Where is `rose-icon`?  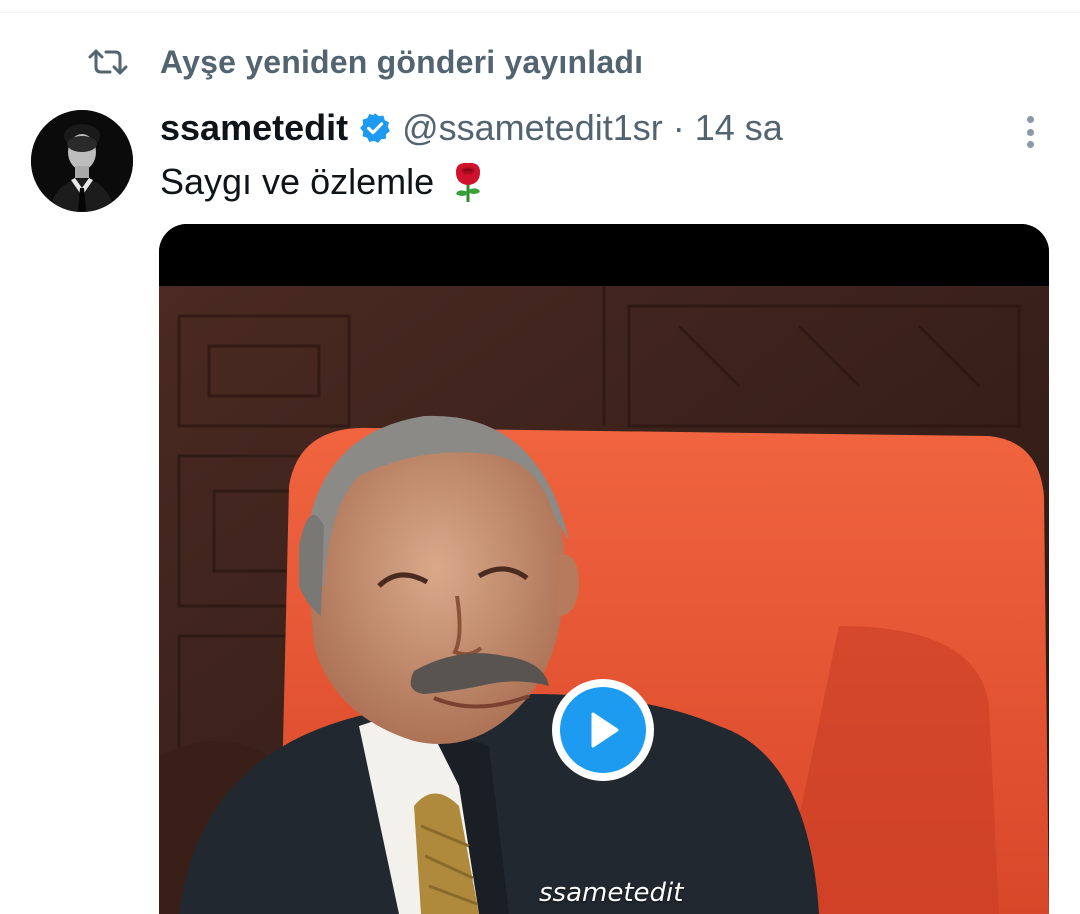 rose-icon is located at coordinates (468, 182).